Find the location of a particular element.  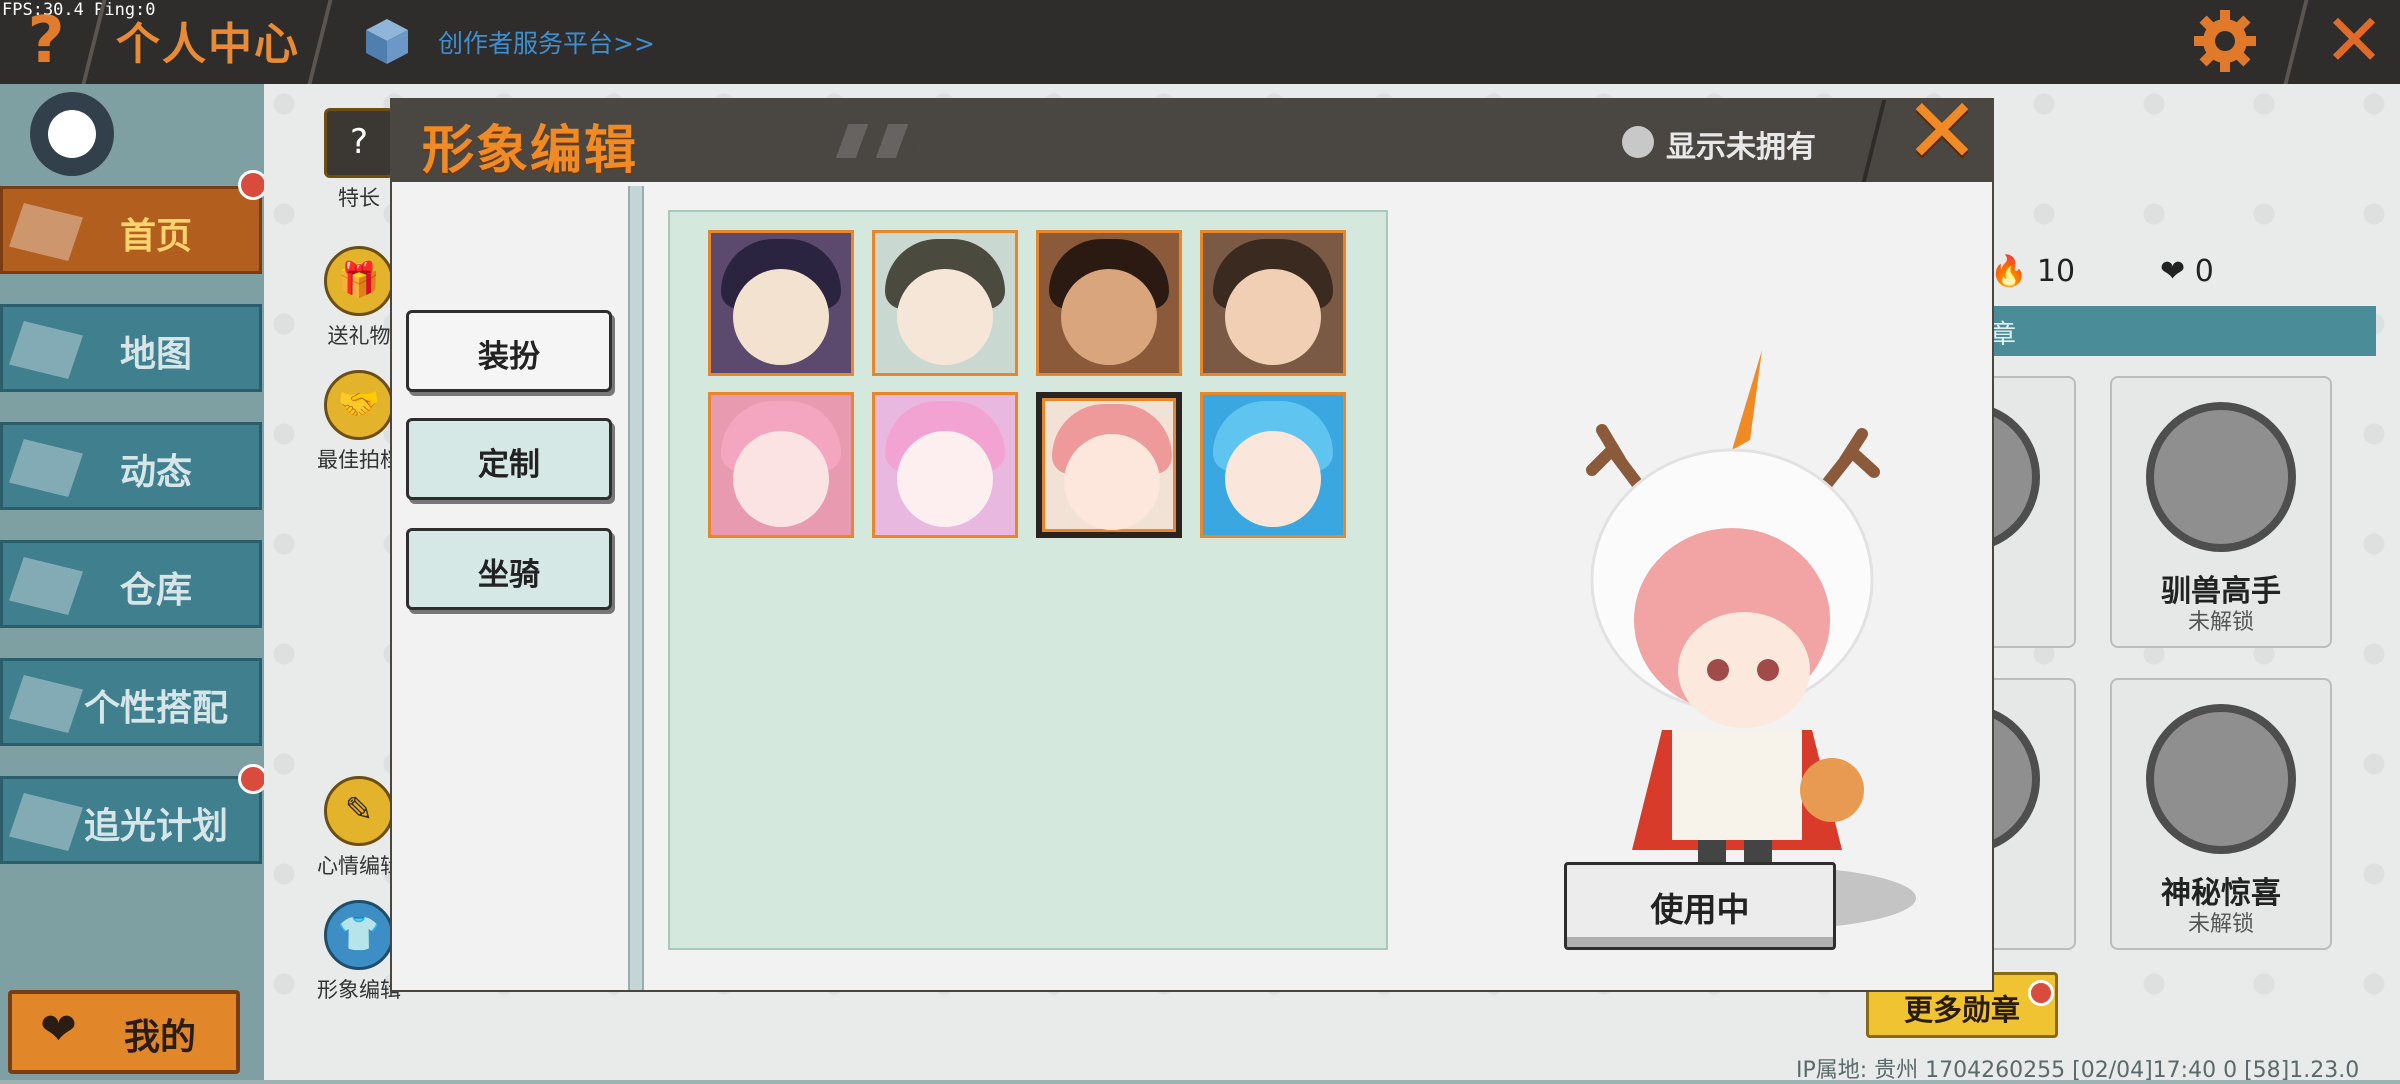

tab-label: 装扮 is located at coordinates (509, 357).